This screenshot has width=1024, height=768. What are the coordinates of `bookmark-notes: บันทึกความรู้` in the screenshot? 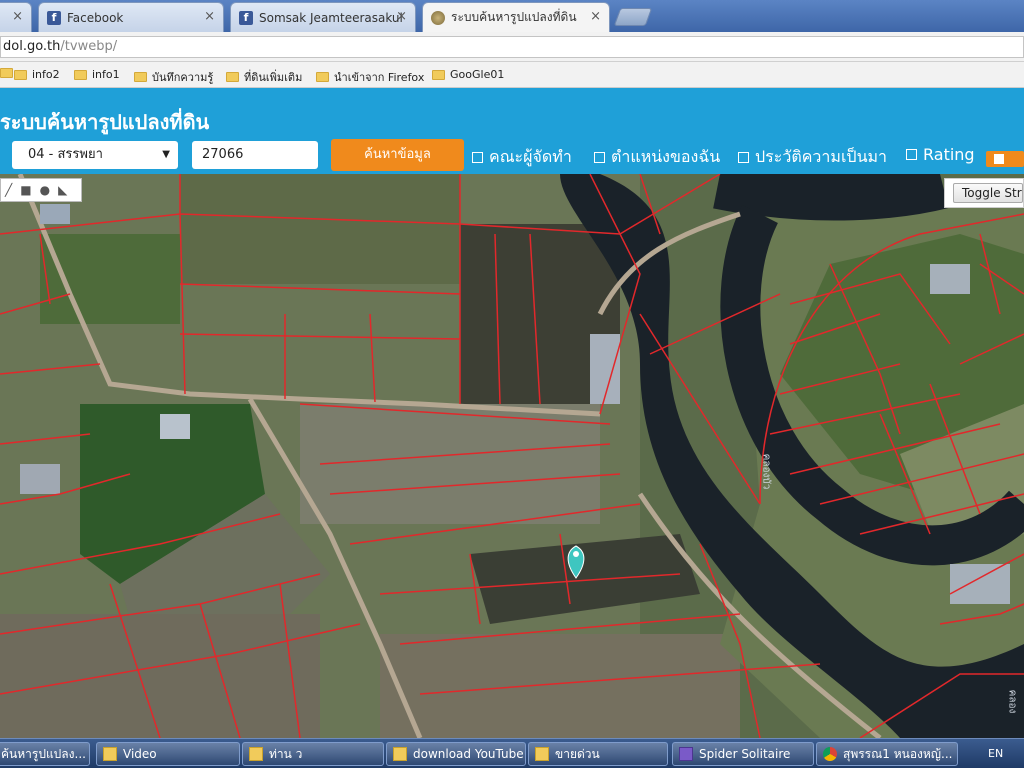 It's located at (173, 77).